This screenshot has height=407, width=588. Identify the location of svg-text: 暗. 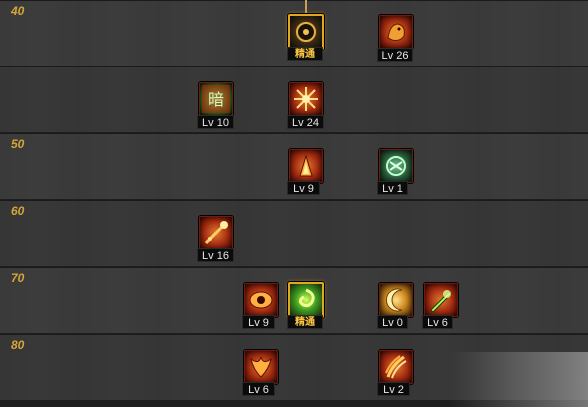
(216, 99).